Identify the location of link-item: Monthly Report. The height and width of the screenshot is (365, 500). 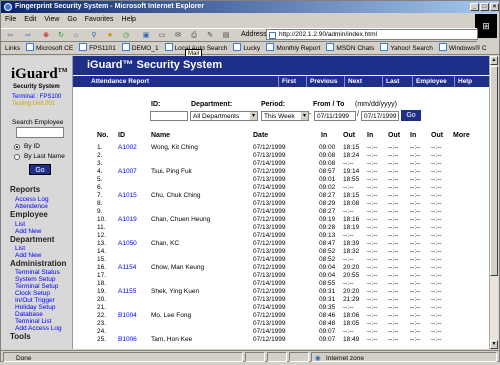
(293, 48).